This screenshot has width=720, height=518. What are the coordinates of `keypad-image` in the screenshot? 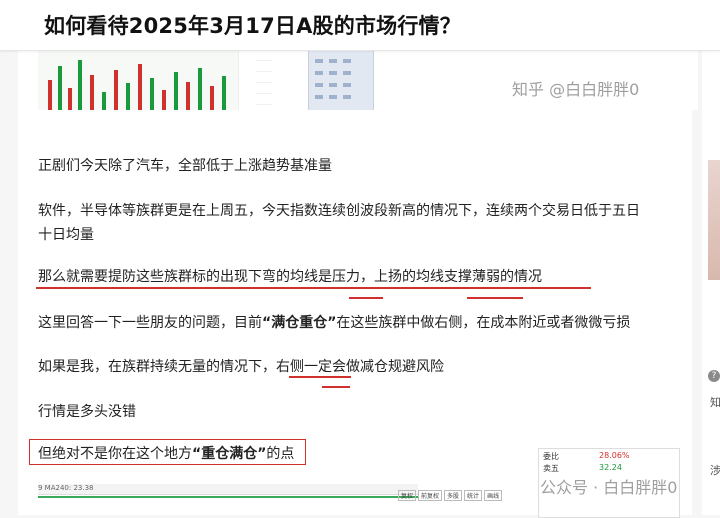 It's located at (341, 80).